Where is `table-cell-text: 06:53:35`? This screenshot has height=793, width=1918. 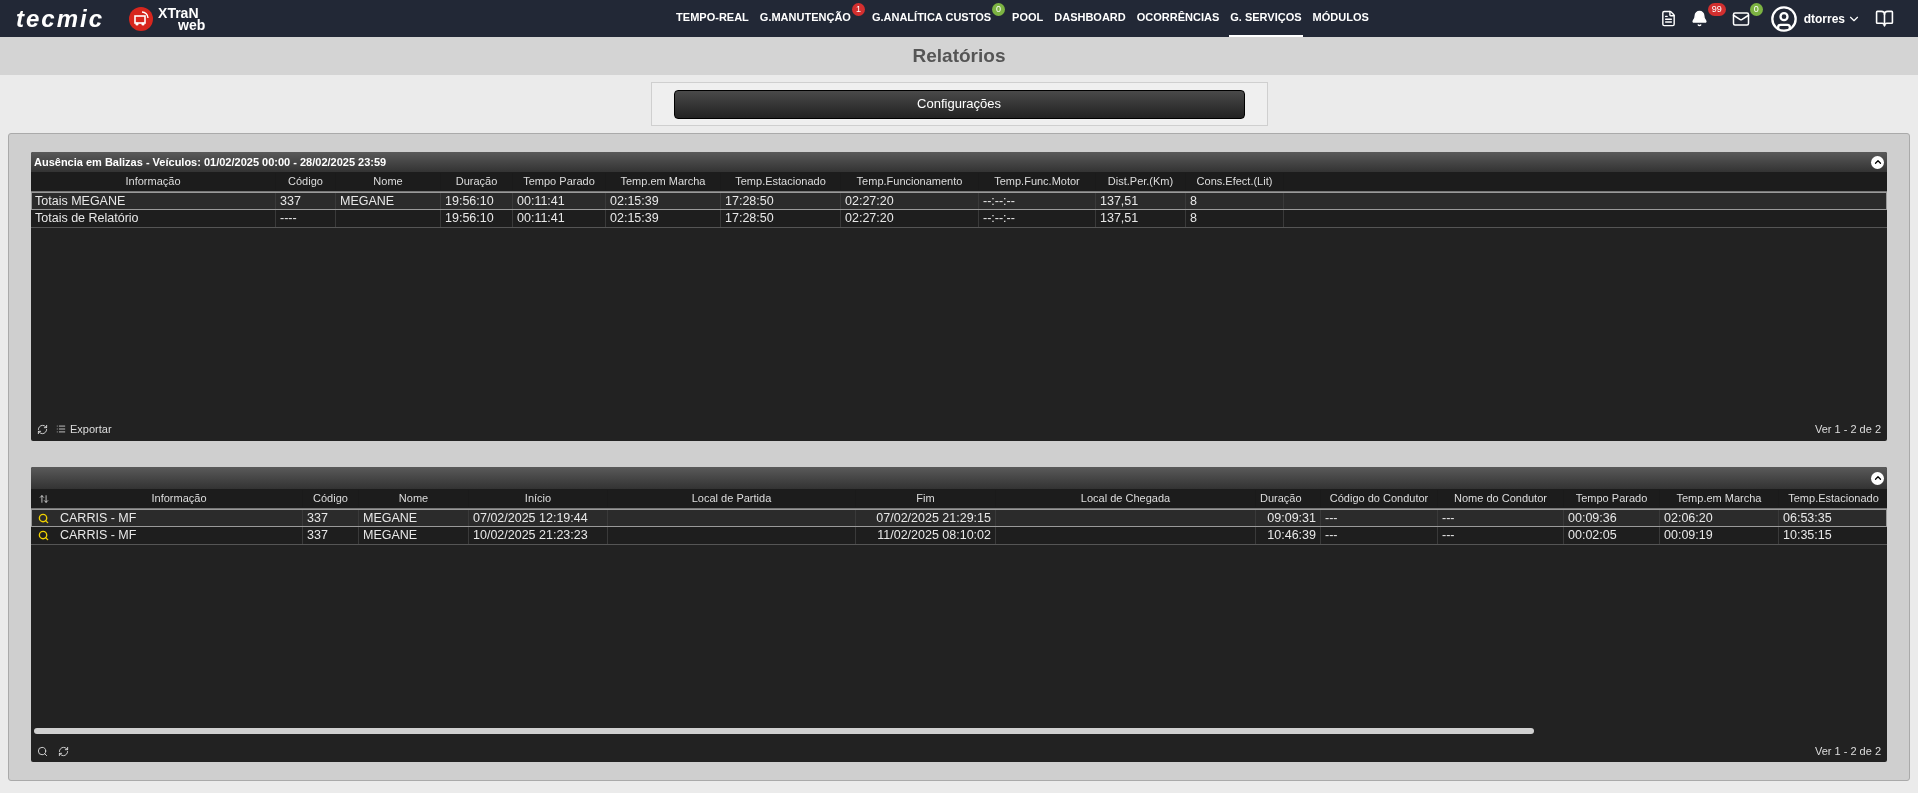
table-cell-text: 06:53:35 is located at coordinates (1807, 518).